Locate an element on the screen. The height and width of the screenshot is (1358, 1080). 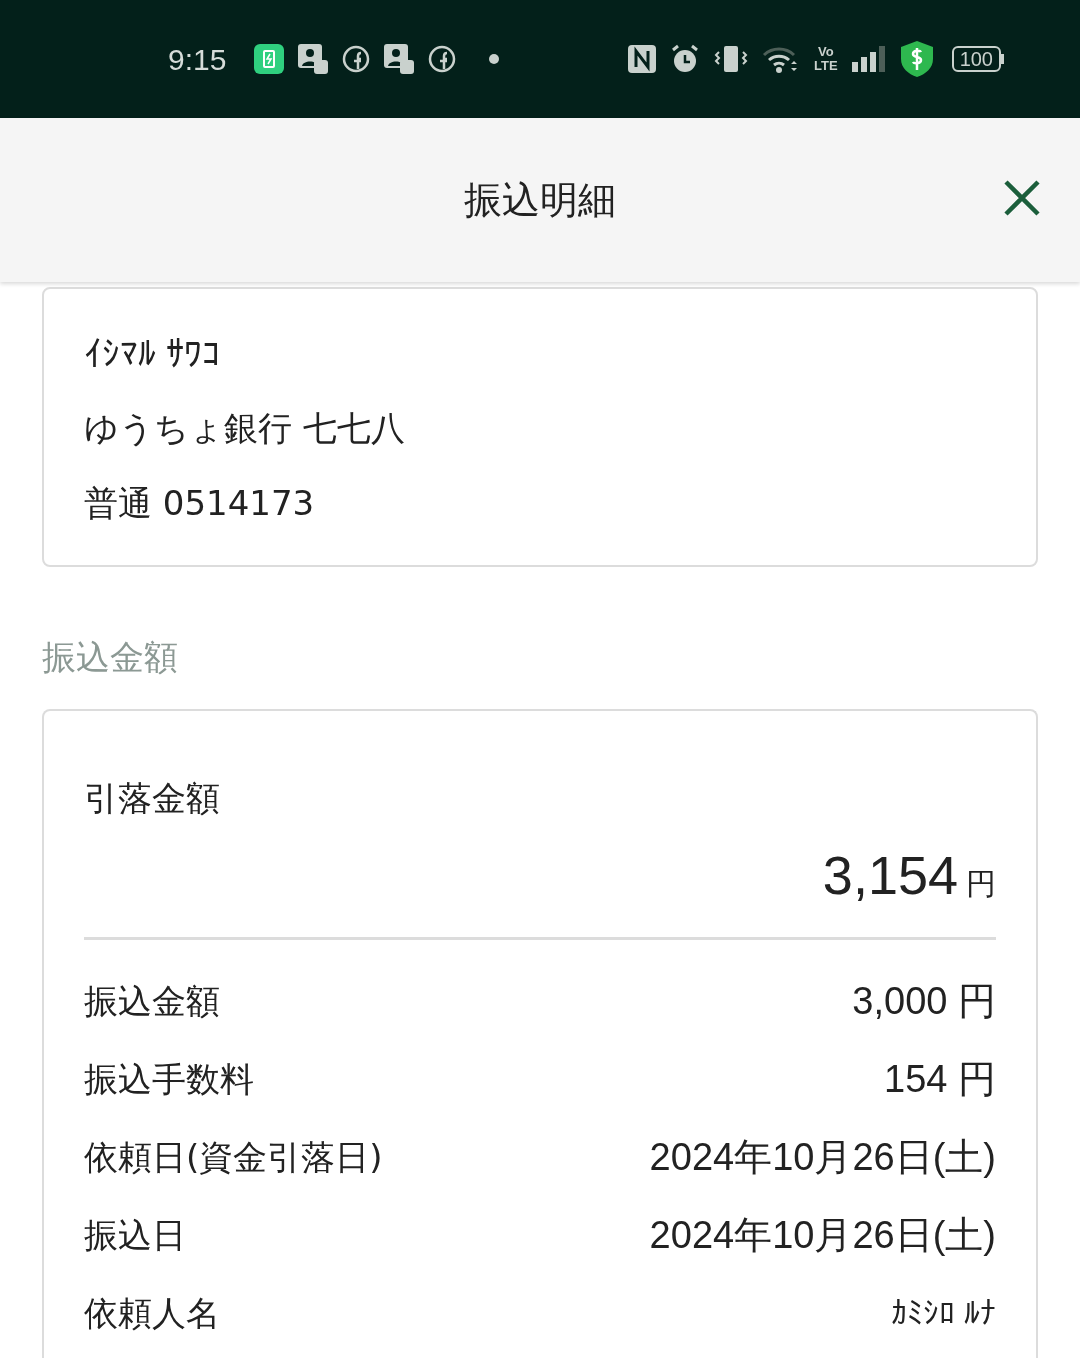
page-title: 振込明細 is located at coordinates (540, 200).